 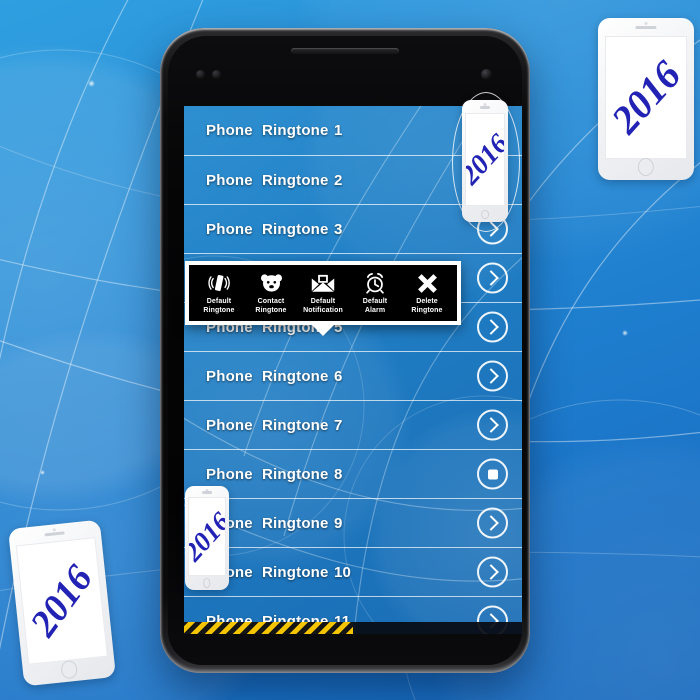 What do you see at coordinates (200, 74) in the screenshot?
I see `proximity-sensor-icon` at bounding box center [200, 74].